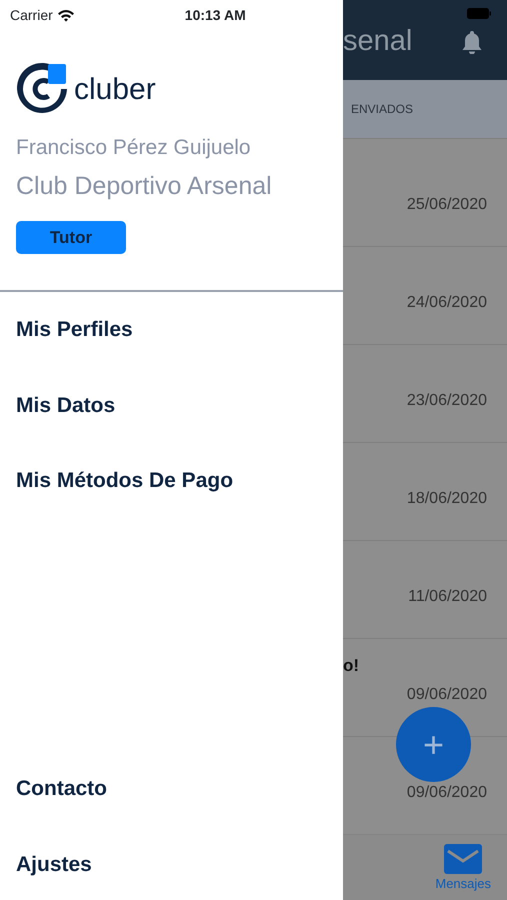 The image size is (507, 900). I want to click on message-date: 23/06/2020, so click(446, 400).